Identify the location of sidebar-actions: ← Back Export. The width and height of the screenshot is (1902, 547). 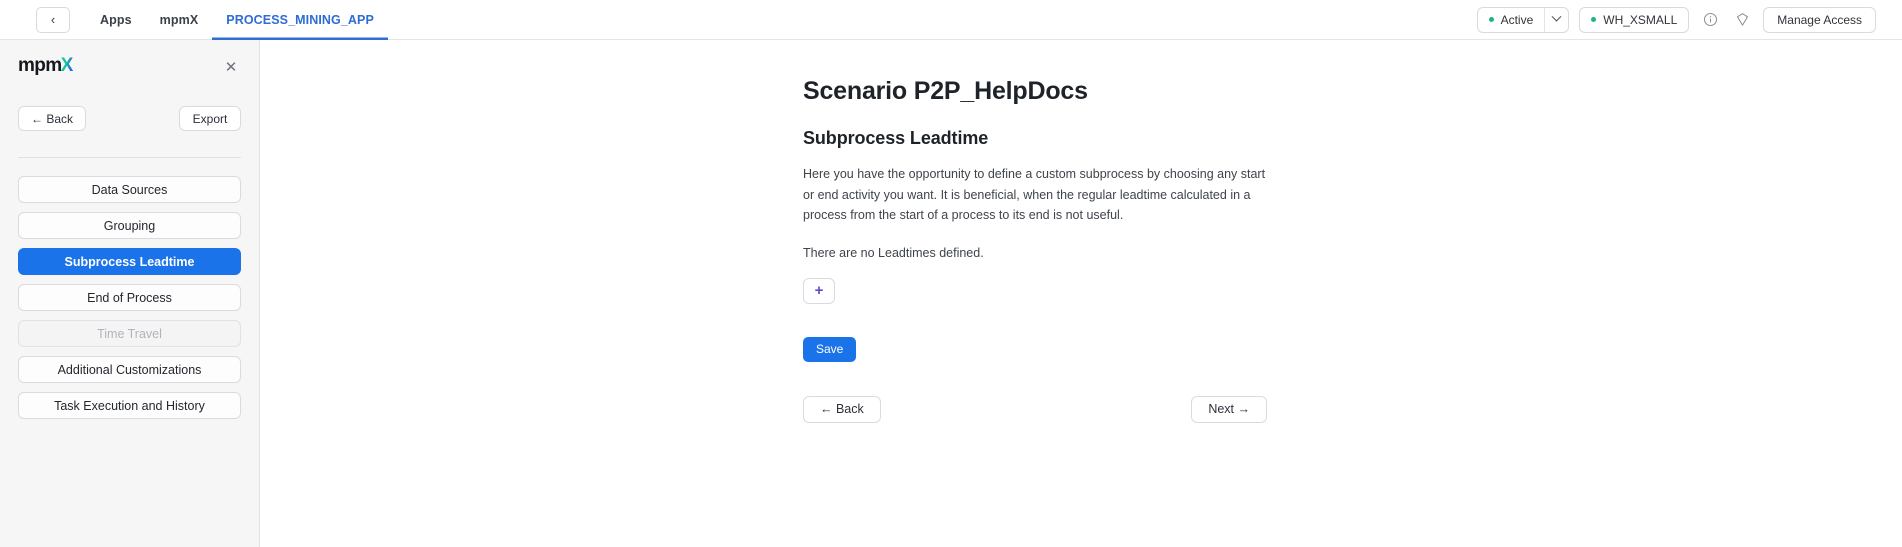
(129, 118).